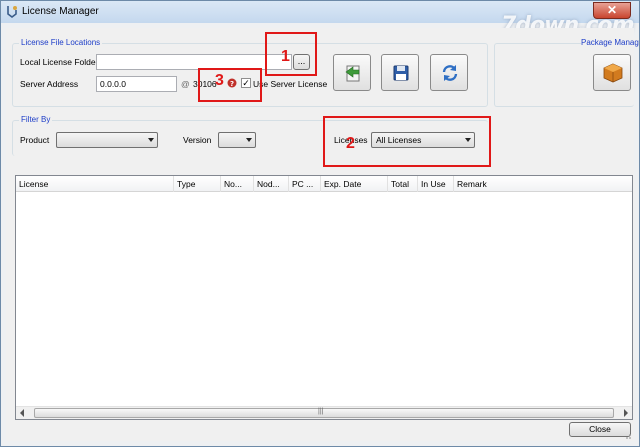 The image size is (640, 447). What do you see at coordinates (436, 184) in the screenshot?
I see `column-header-in-use: In Use` at bounding box center [436, 184].